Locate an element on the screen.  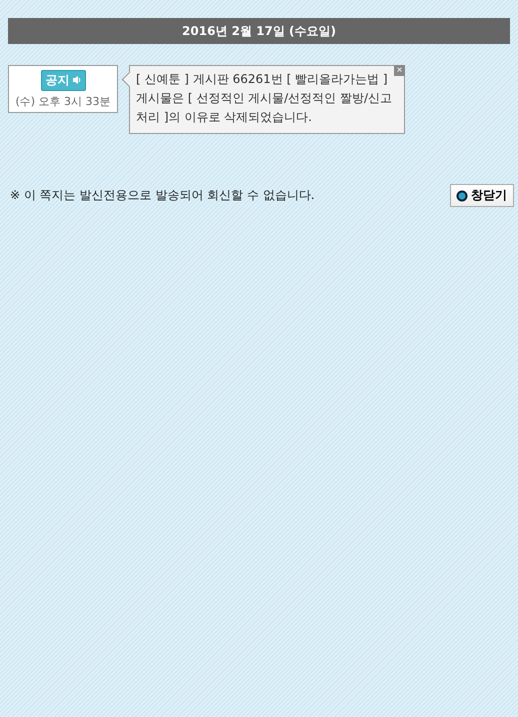
notice-badge: 공지 is located at coordinates (63, 80).